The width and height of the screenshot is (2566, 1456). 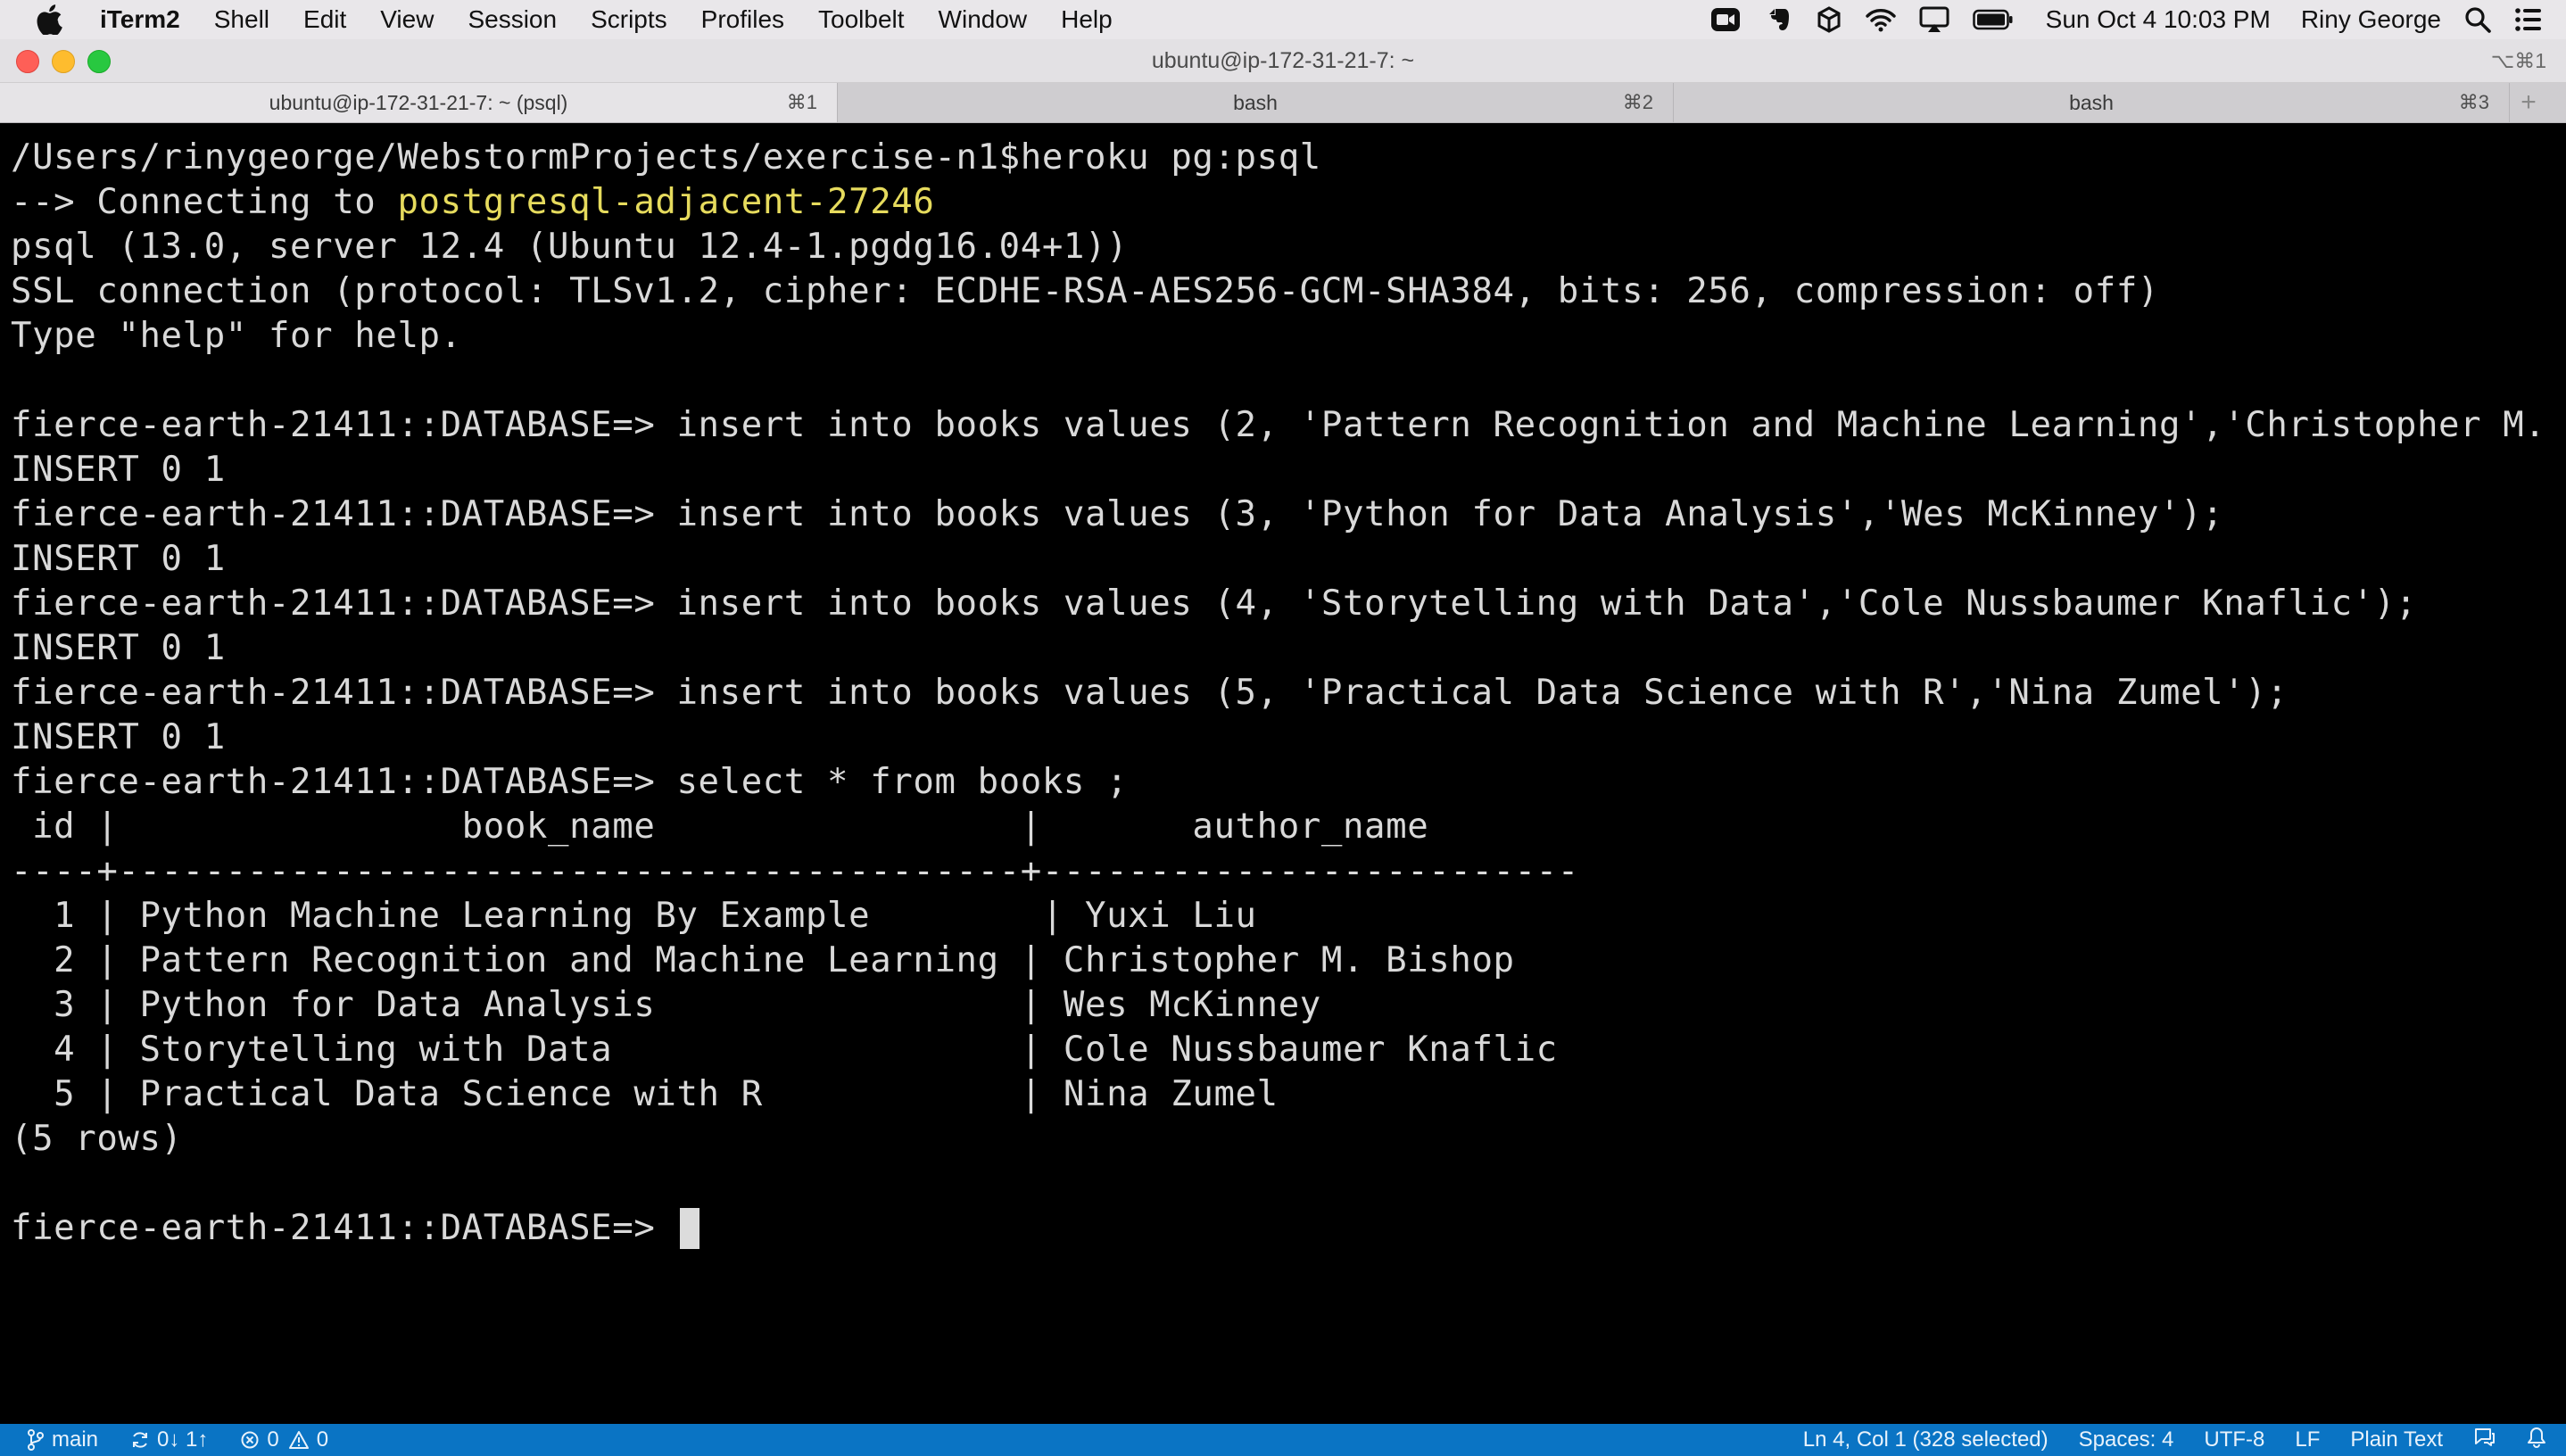 What do you see at coordinates (241, 19) in the screenshot?
I see `menu-shell: Shell` at bounding box center [241, 19].